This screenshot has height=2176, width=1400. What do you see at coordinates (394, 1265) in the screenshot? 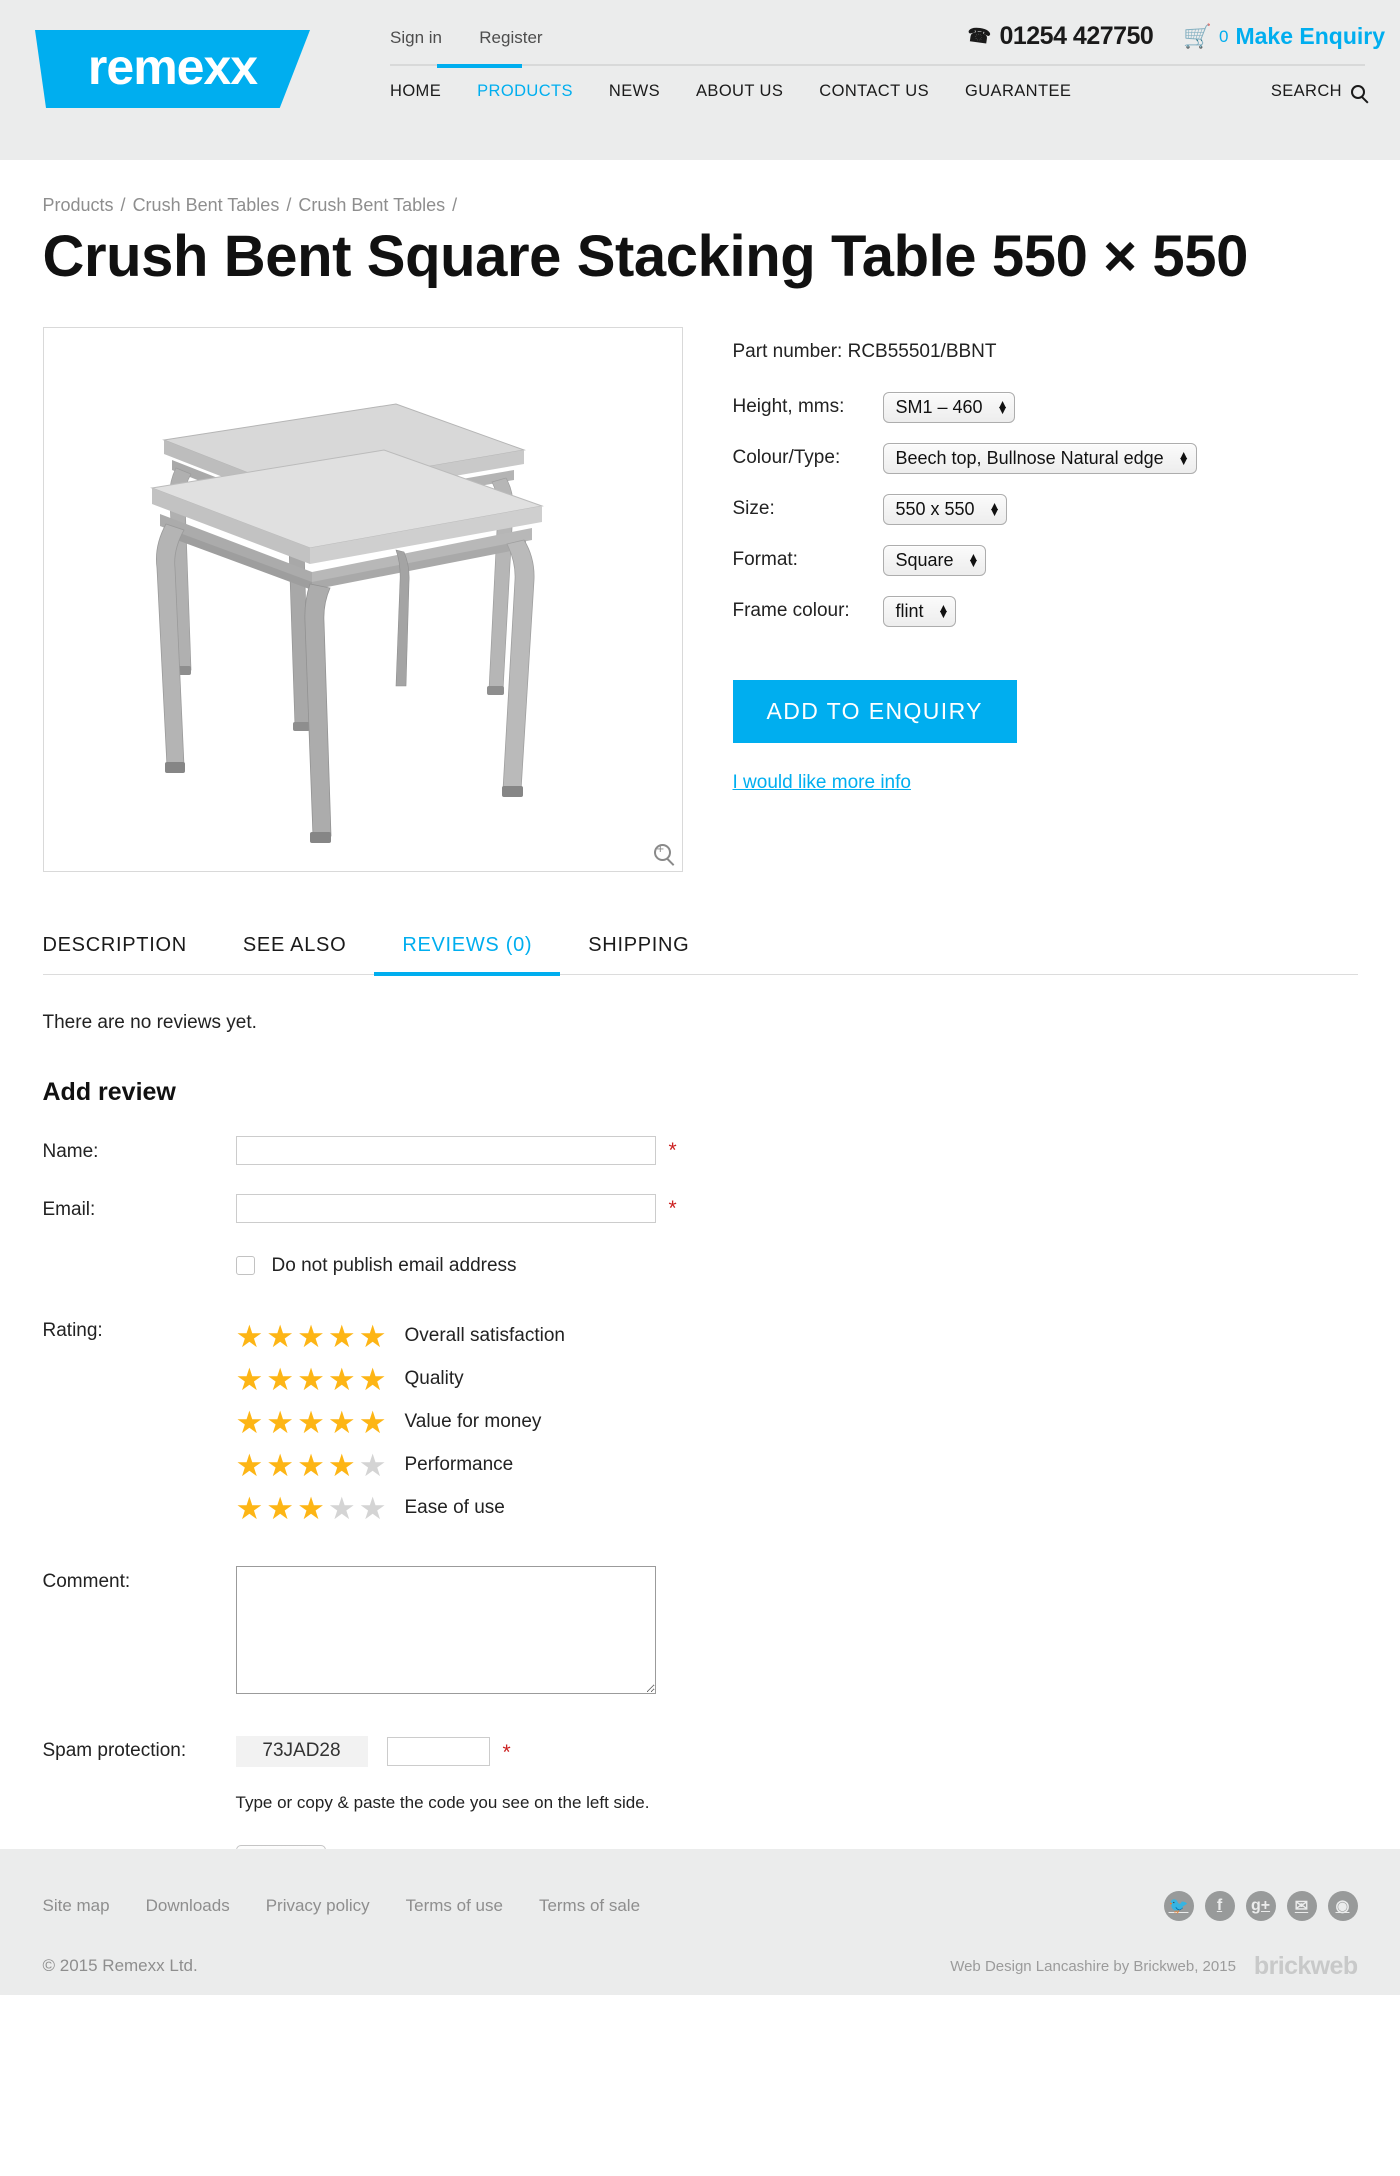
I see `do-not-publish-label: Do not publish email address` at bounding box center [394, 1265].